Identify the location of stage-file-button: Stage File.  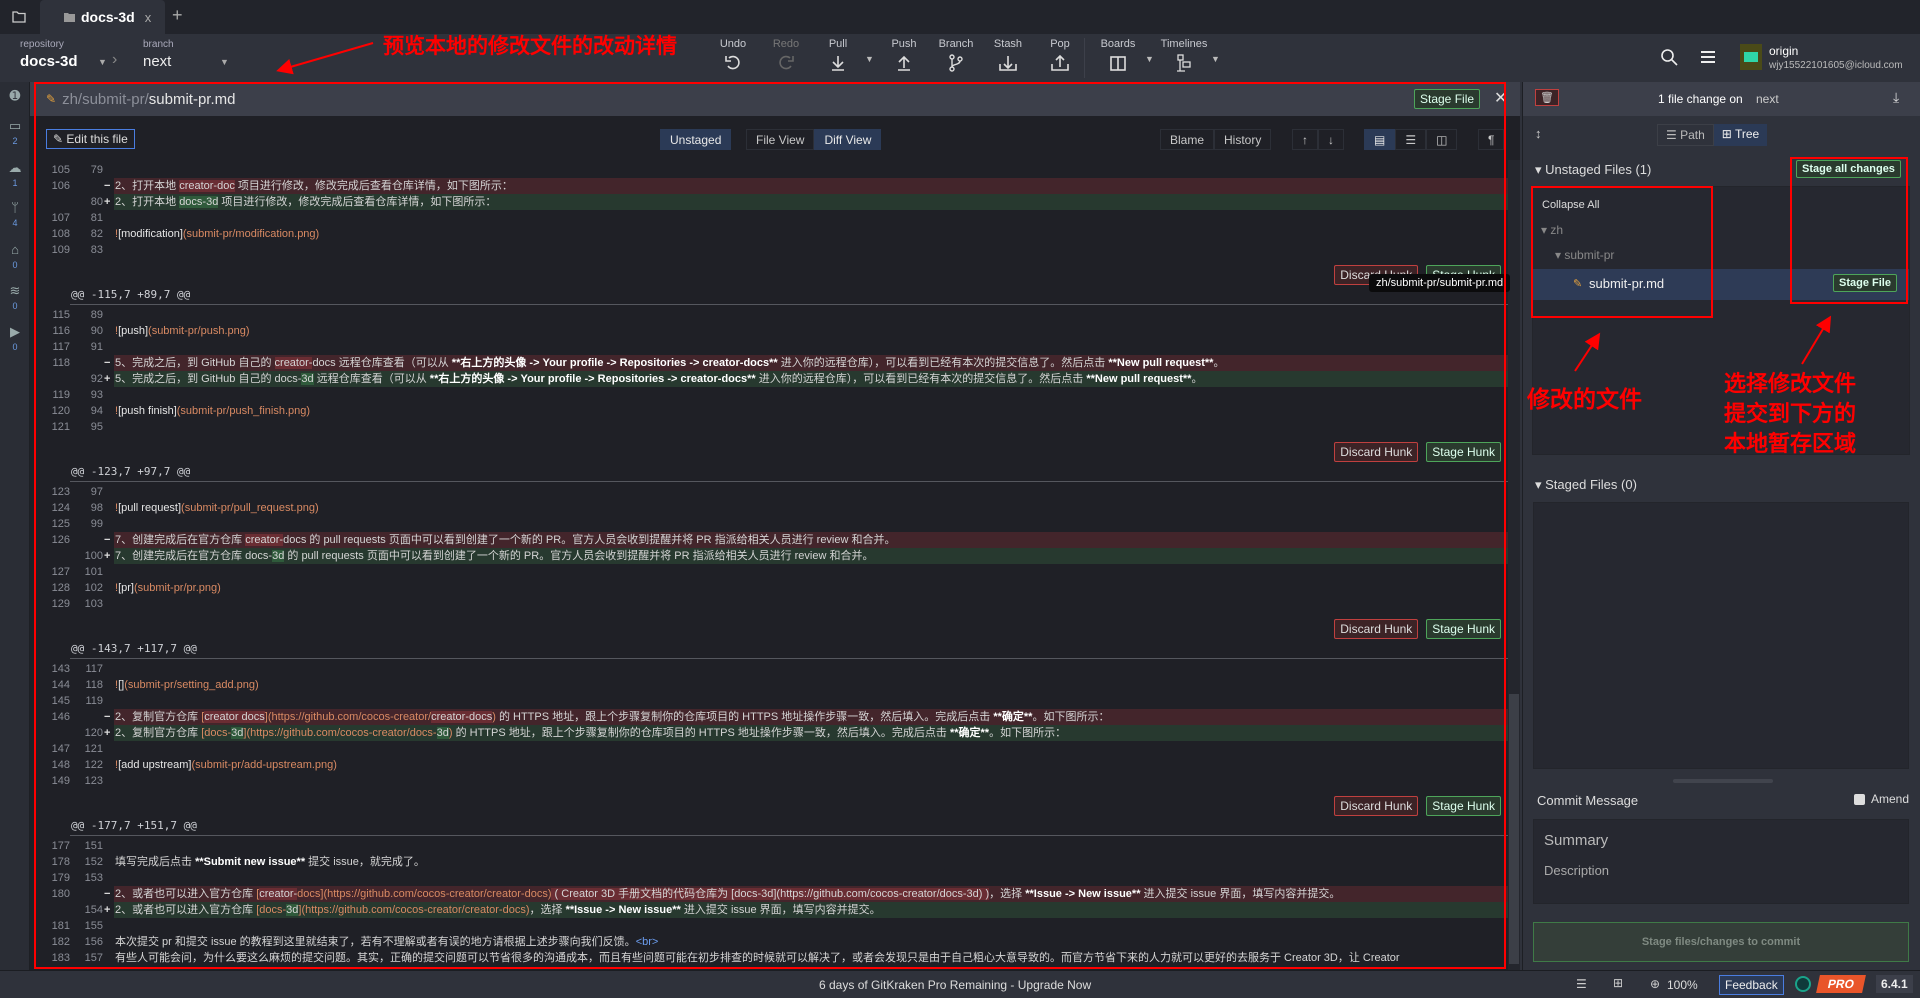
(1447, 99).